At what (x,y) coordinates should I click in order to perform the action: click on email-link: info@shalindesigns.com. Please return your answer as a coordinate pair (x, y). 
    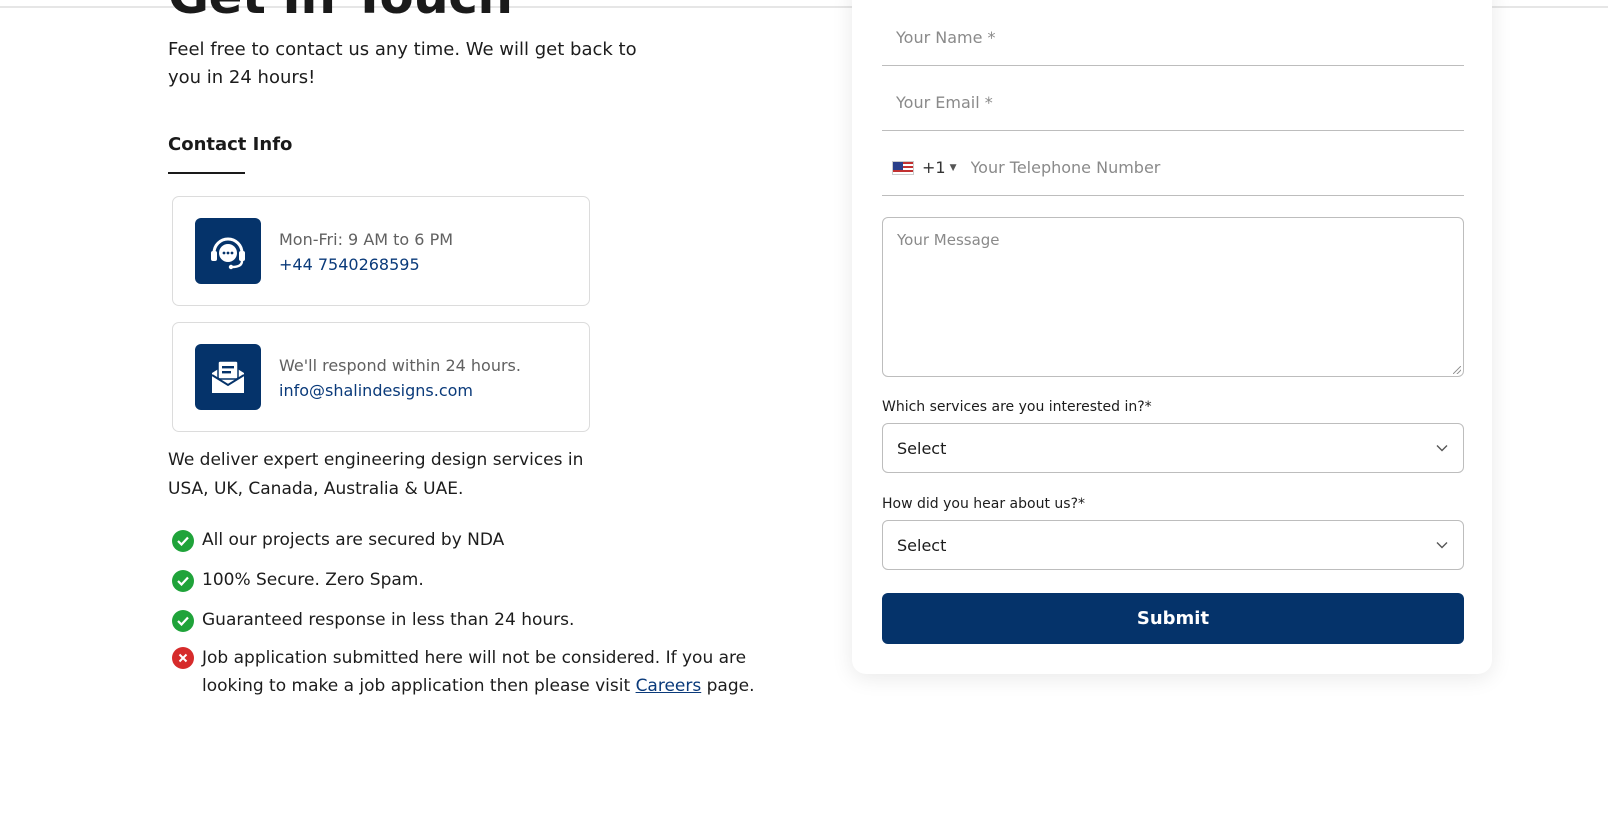
    Looking at the image, I should click on (376, 390).